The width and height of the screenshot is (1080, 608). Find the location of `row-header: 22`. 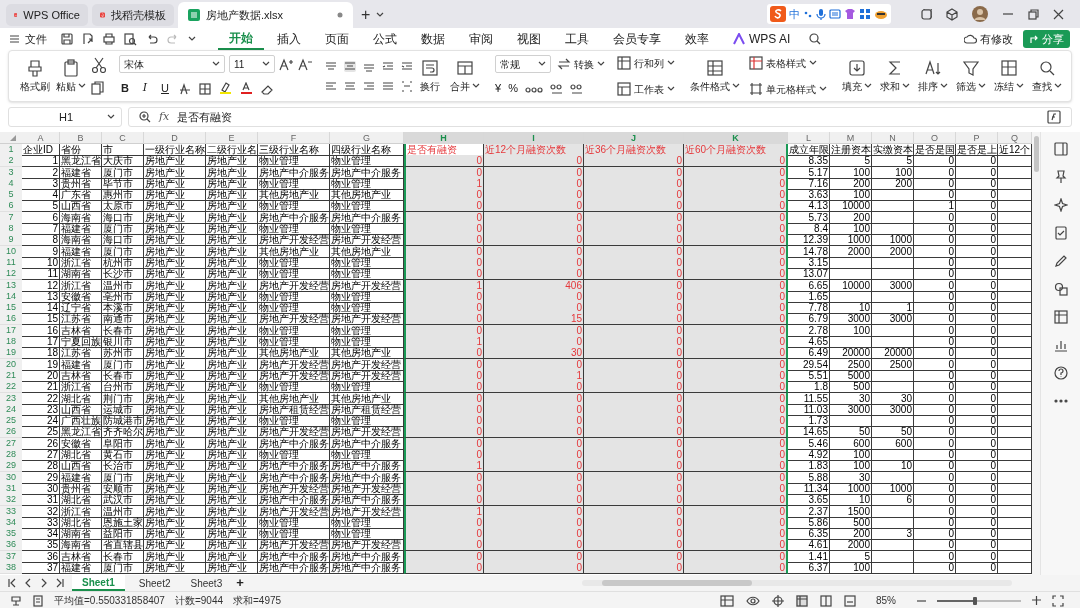

row-header: 22 is located at coordinates (11, 387).